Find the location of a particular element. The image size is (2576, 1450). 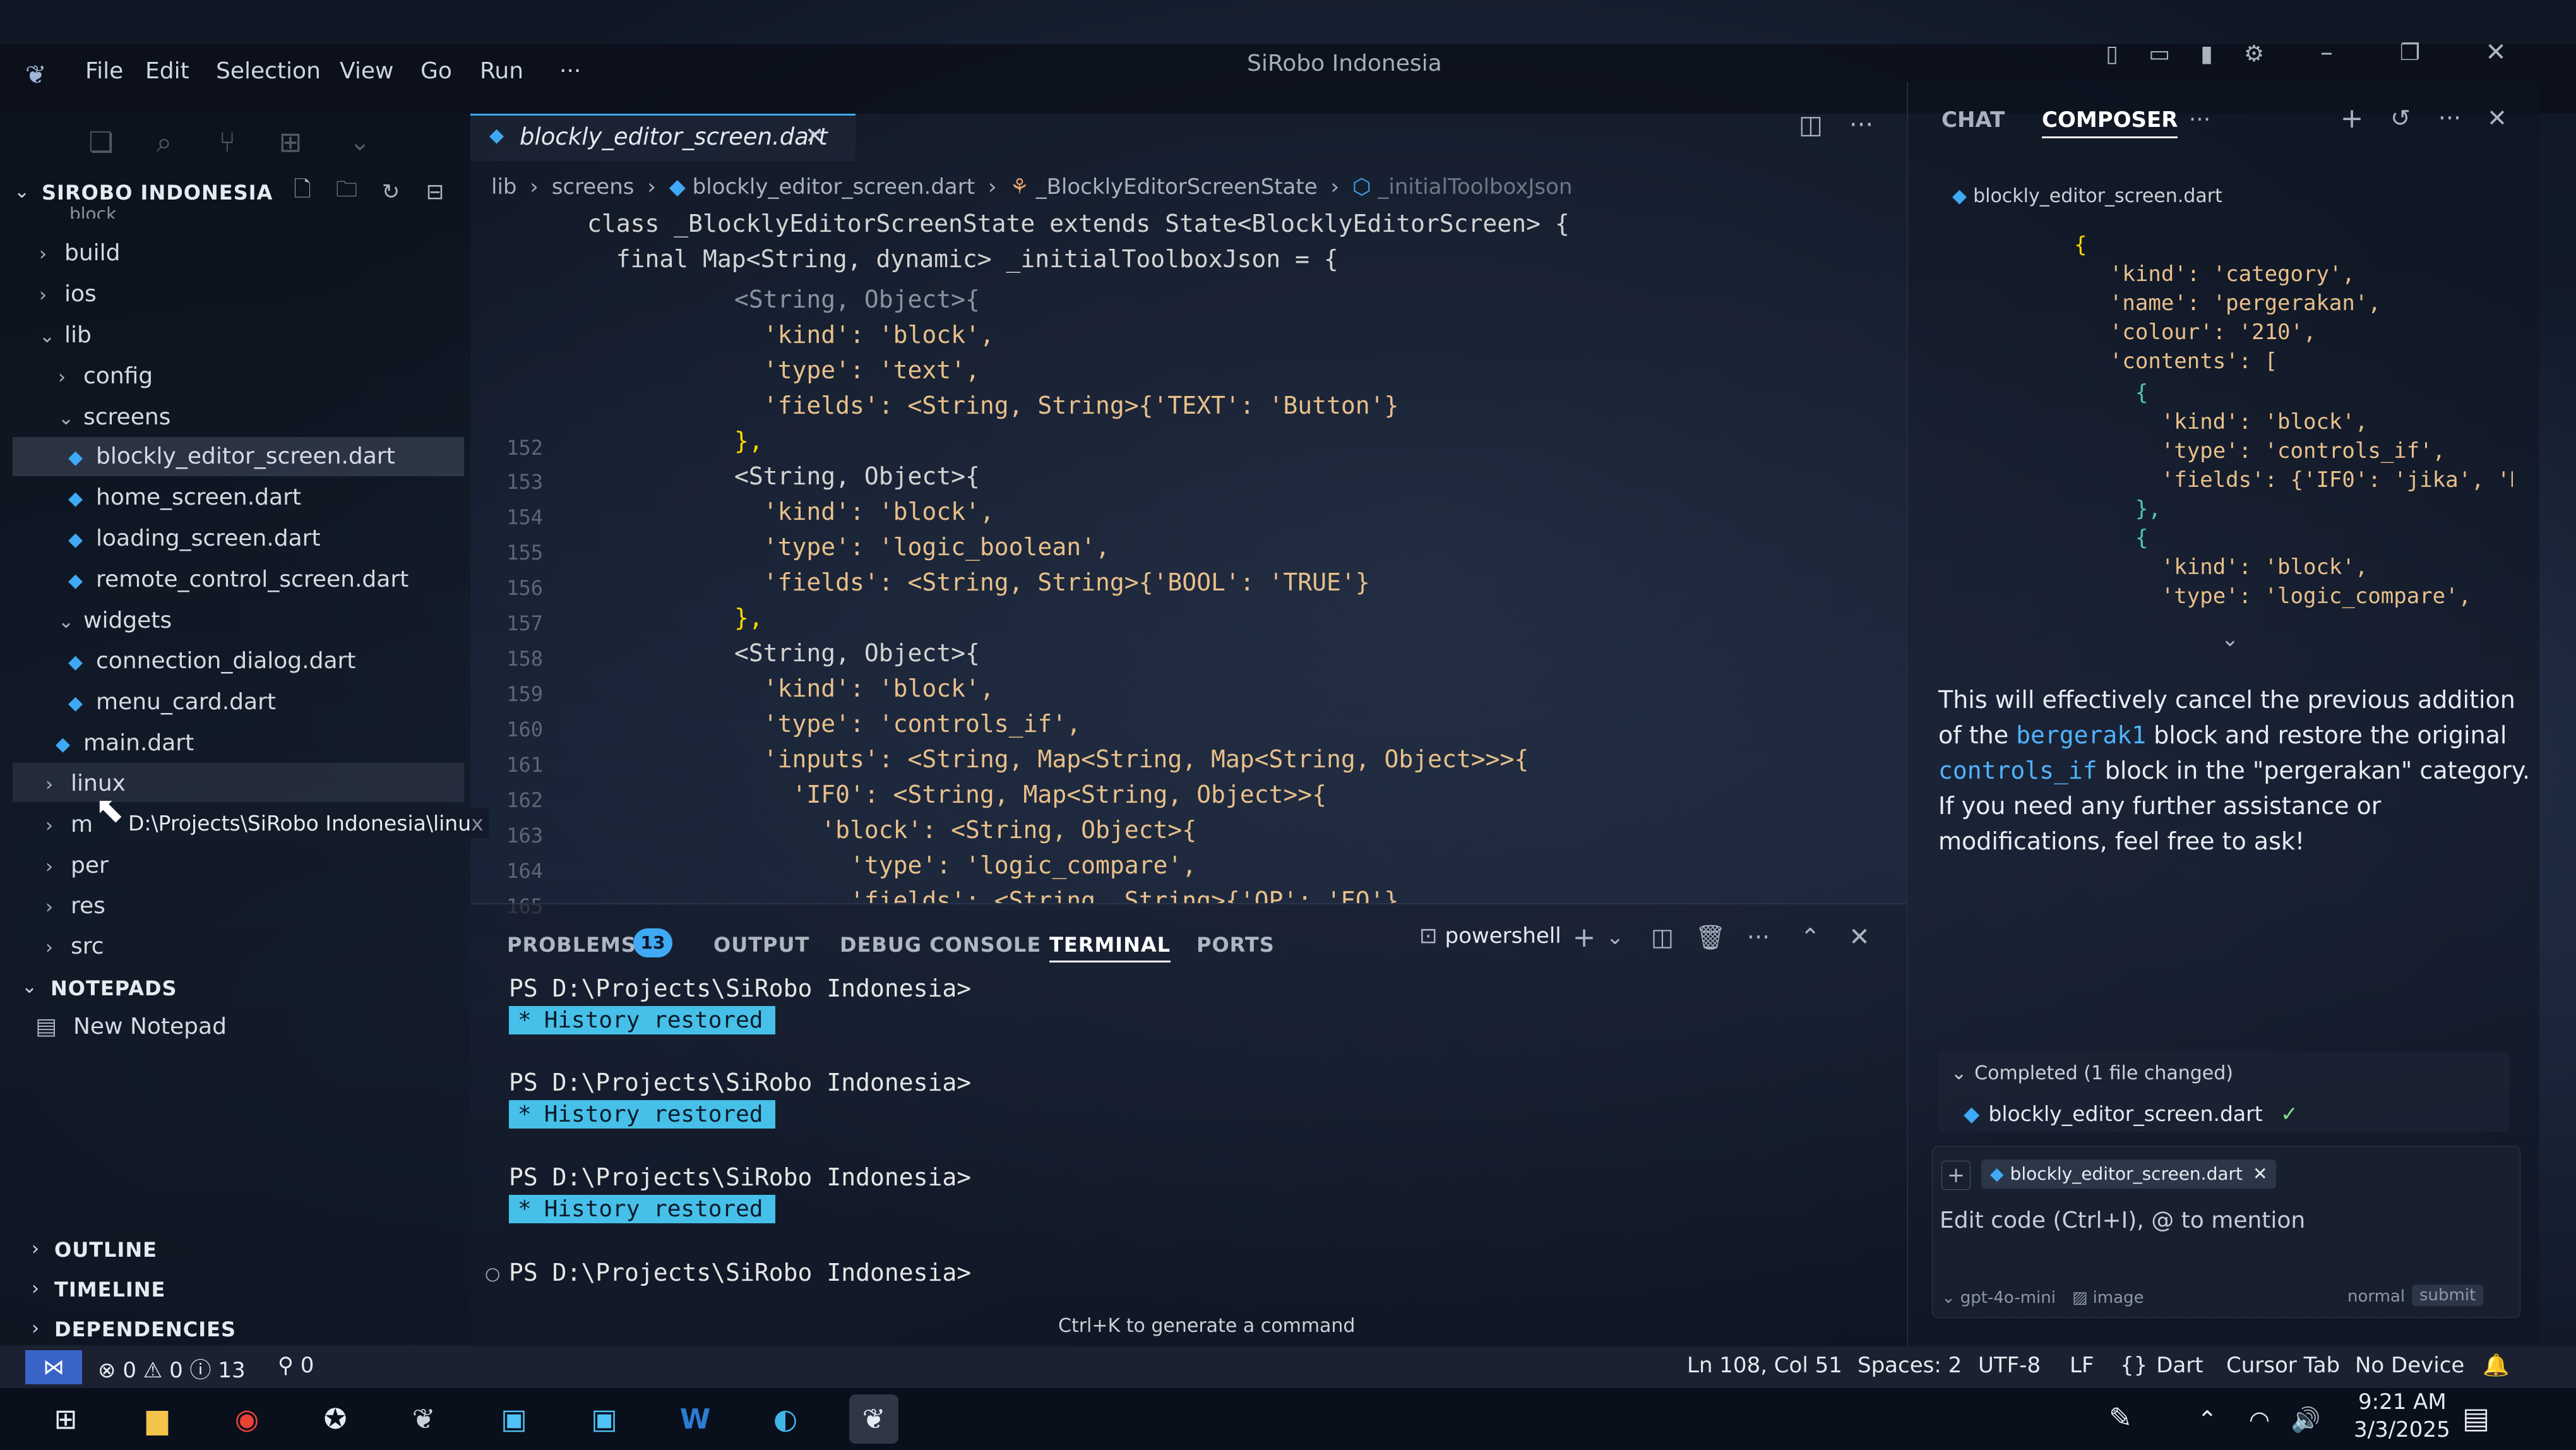

menu-run: Run is located at coordinates (501, 71).